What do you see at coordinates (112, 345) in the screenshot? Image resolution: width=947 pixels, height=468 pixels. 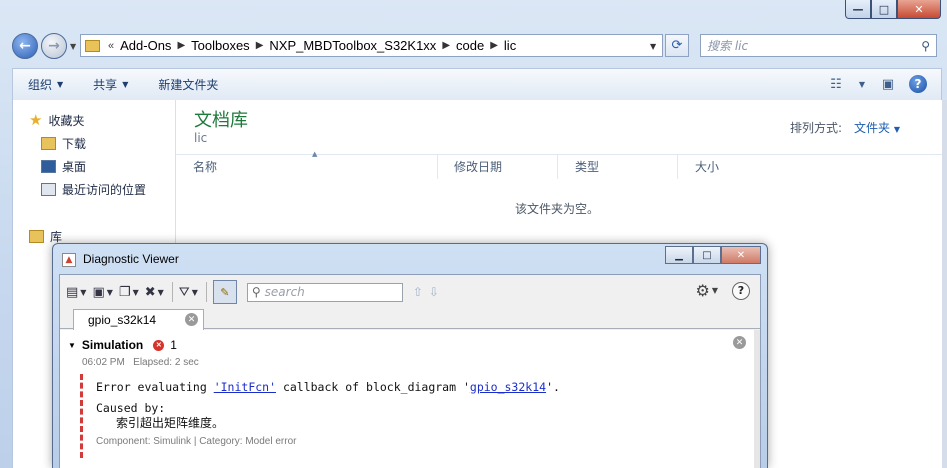 I see `section-title: Simulation` at bounding box center [112, 345].